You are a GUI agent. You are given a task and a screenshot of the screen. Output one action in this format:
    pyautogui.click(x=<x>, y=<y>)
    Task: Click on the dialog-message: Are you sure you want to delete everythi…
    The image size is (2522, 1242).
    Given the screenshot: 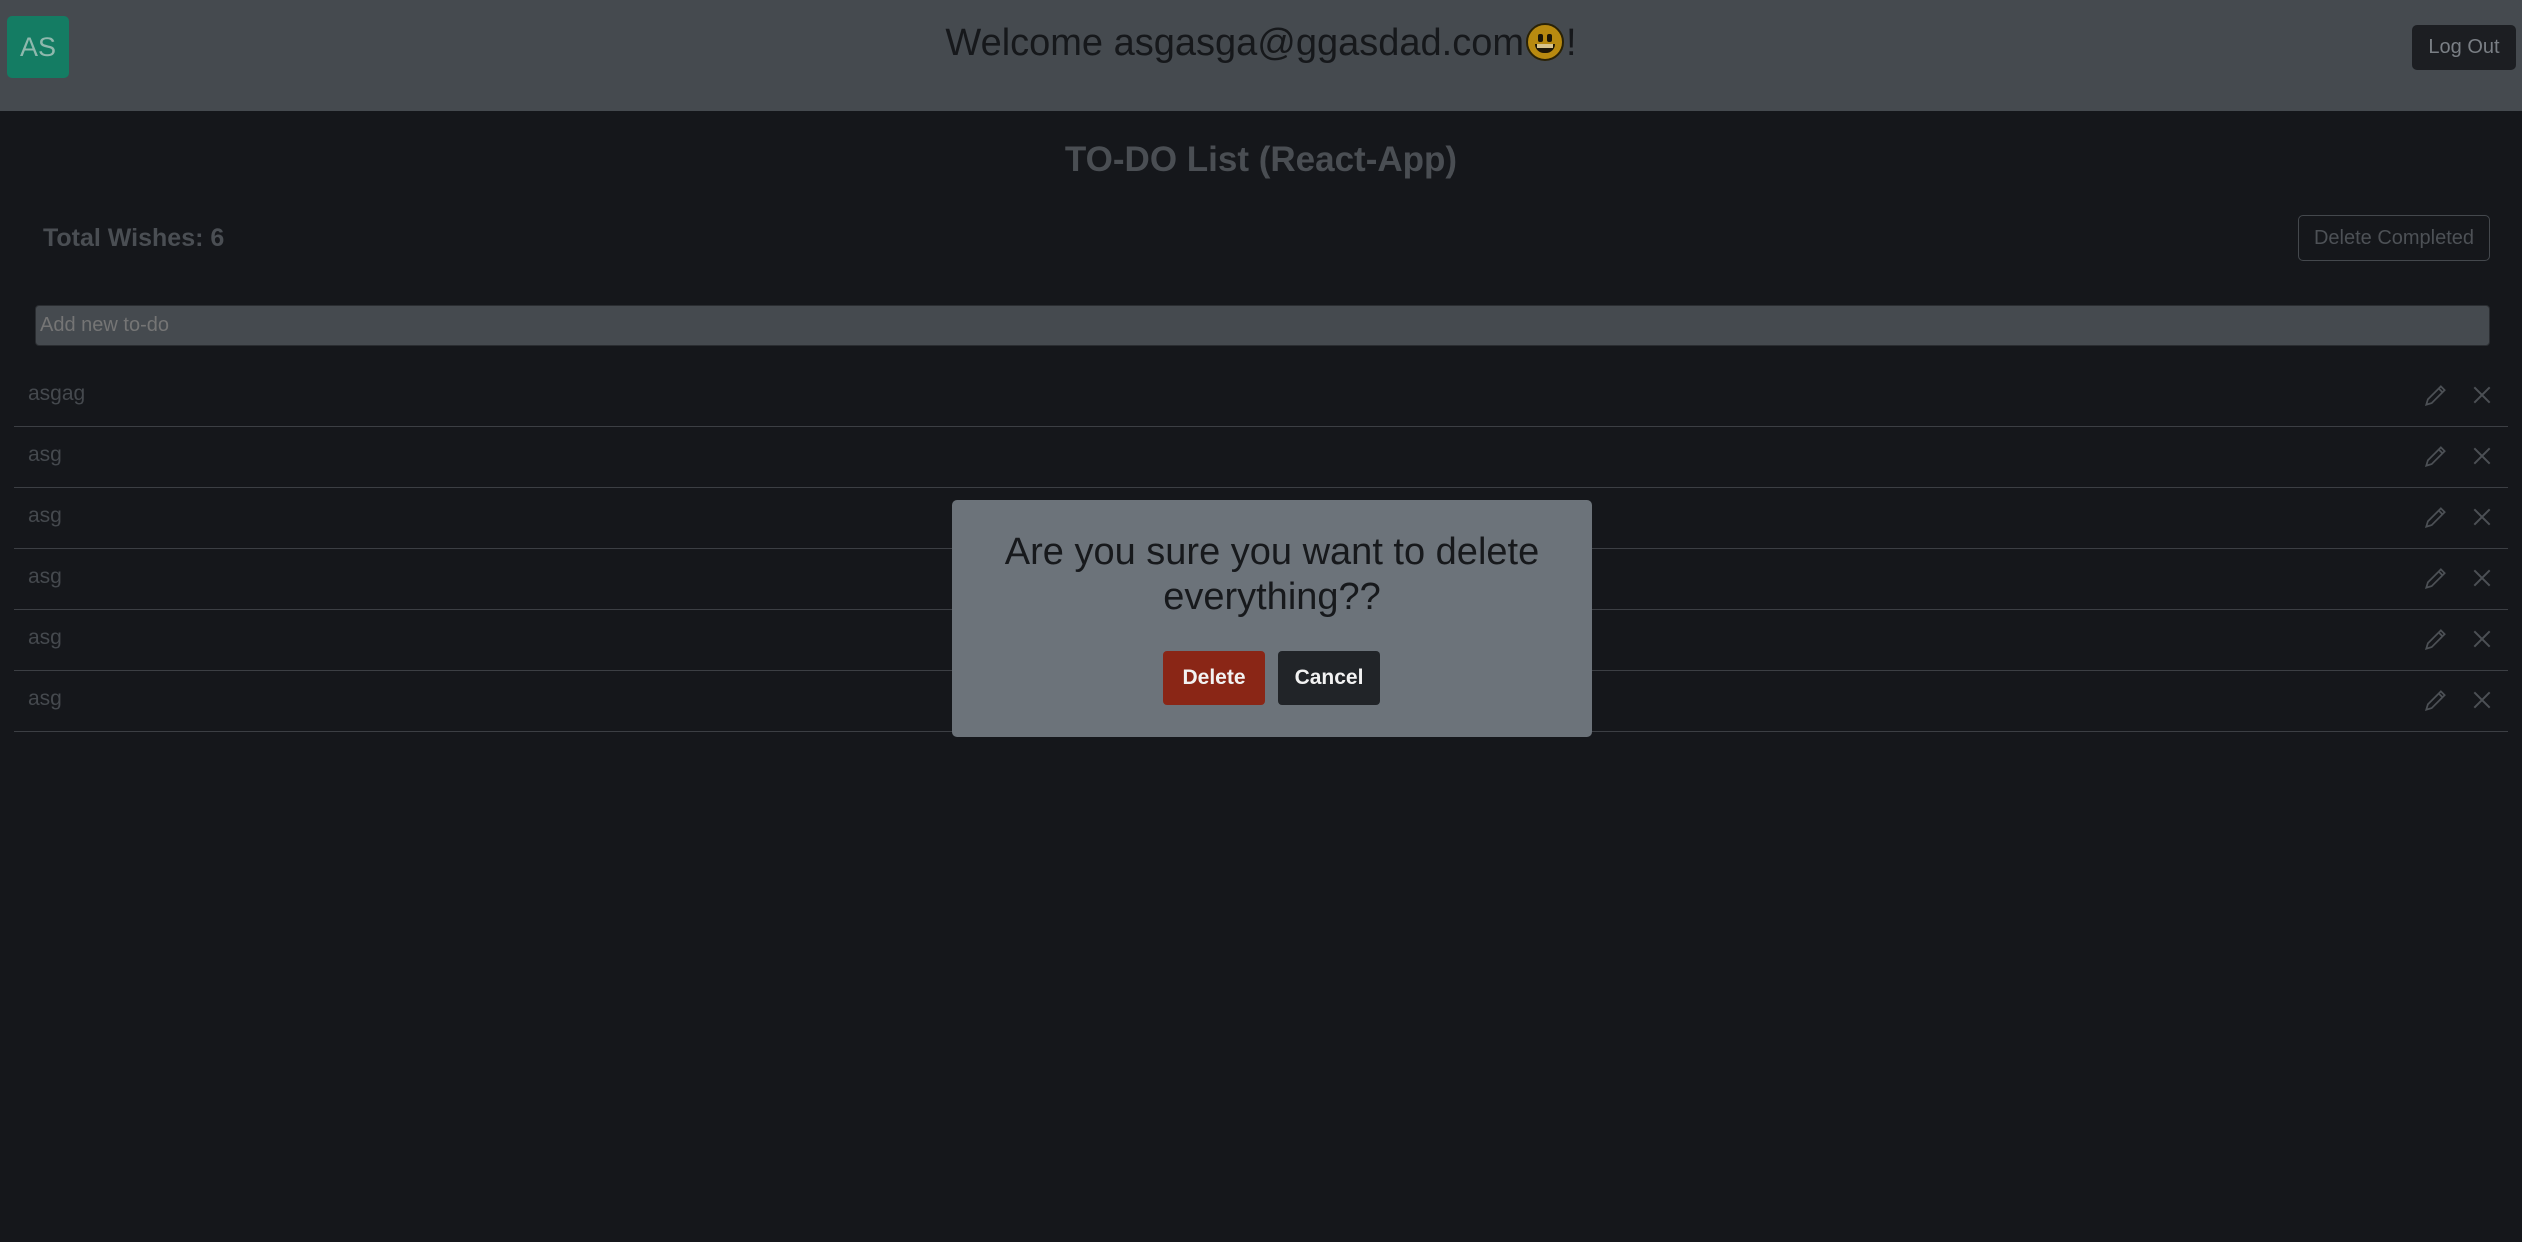 What is the action you would take?
    pyautogui.click(x=1272, y=574)
    